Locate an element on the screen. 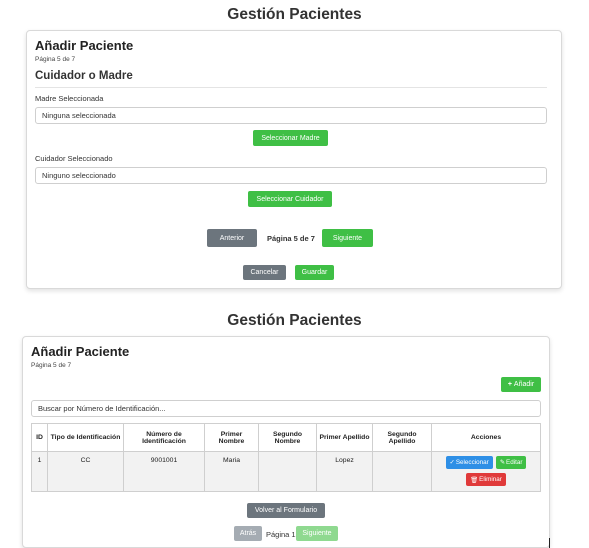  column-header-id: ID is located at coordinates (39, 437).